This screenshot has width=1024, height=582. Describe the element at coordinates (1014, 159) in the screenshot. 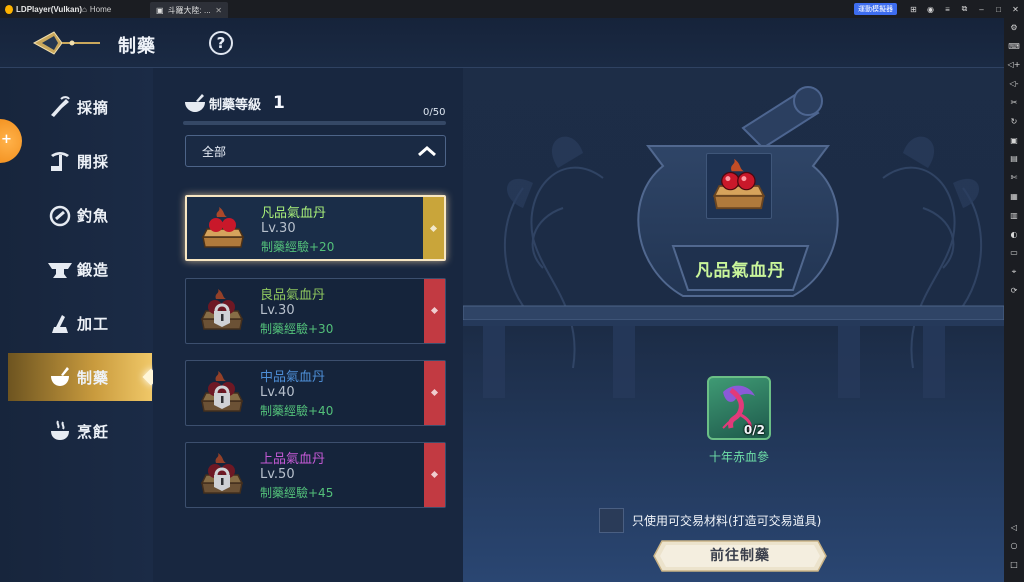

I see `screen-icon: ▤` at that location.